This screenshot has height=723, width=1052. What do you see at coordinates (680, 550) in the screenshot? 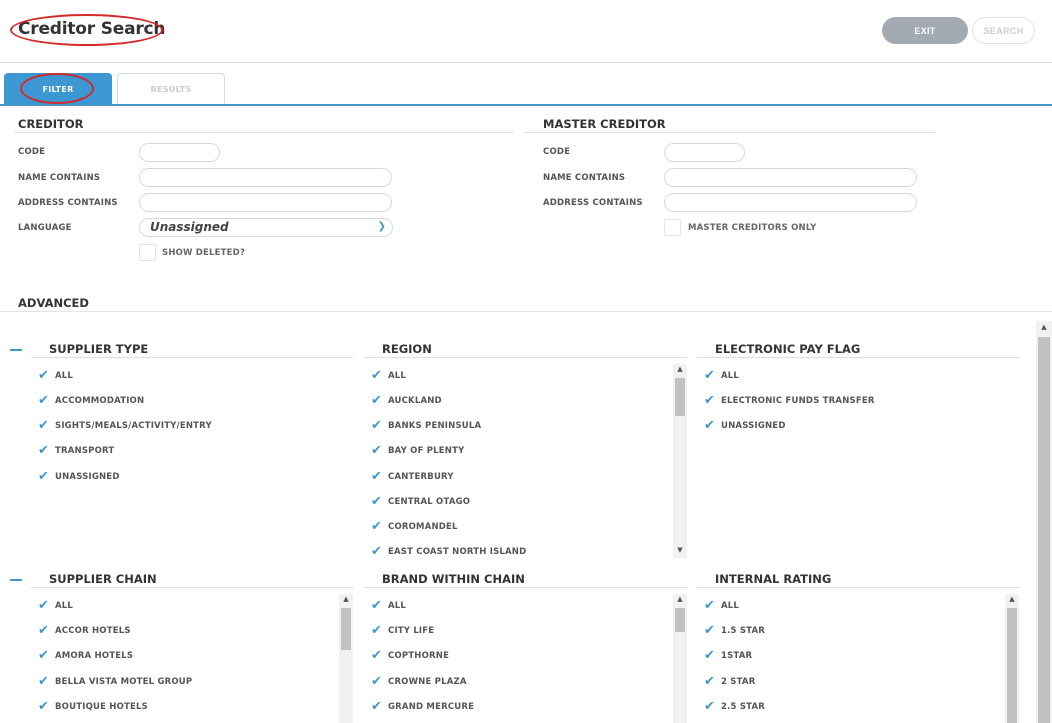
I see `scroll-down-arrow-icon: ▼` at bounding box center [680, 550].